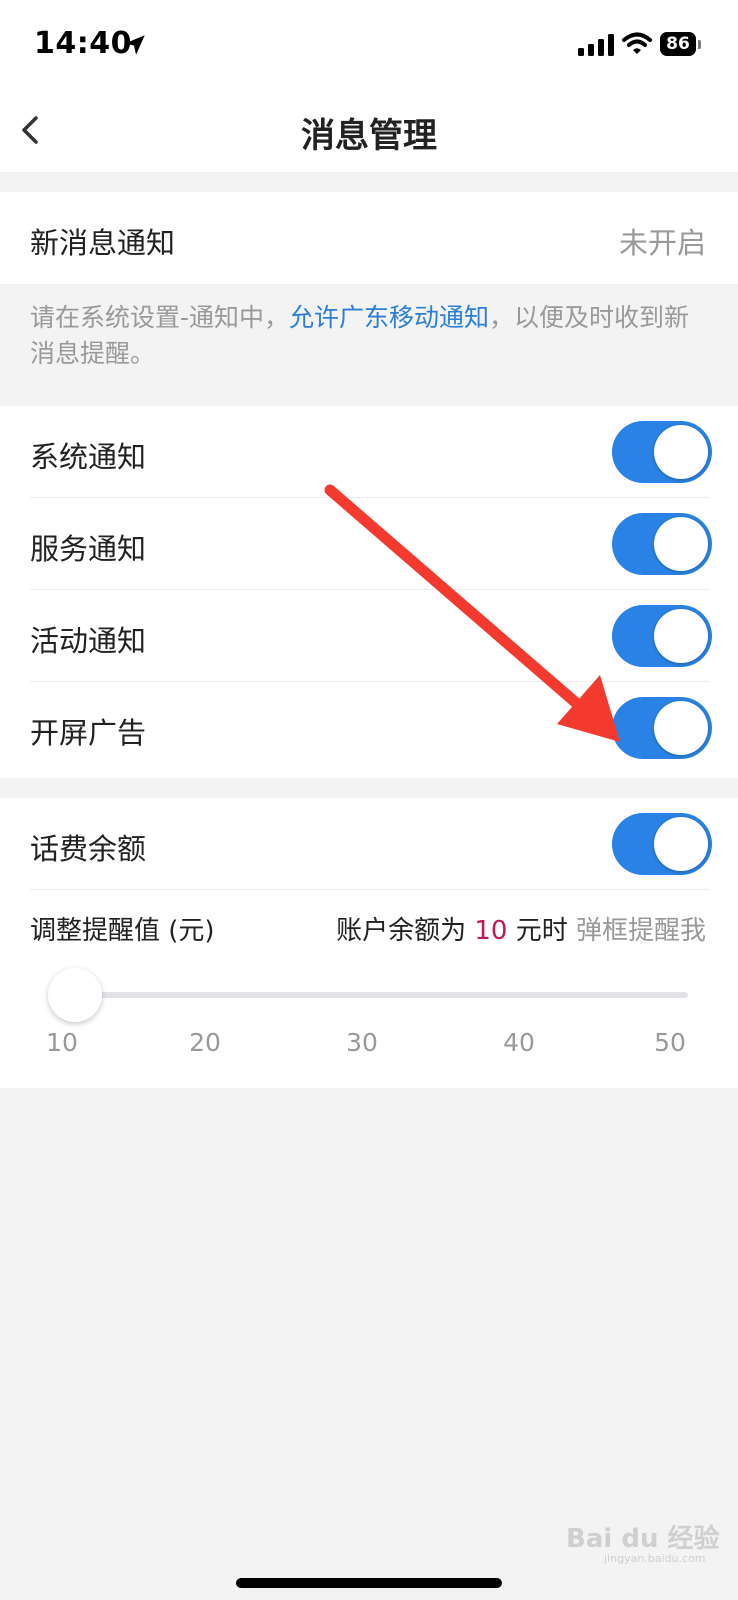 This screenshot has width=738, height=1600. I want to click on slider-tick: 30, so click(362, 1042).